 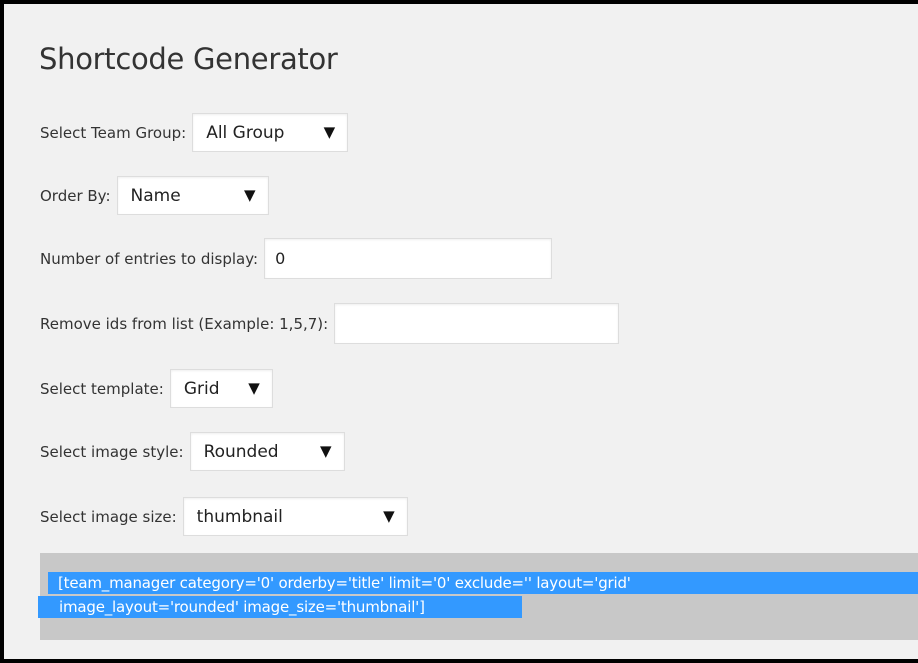 I want to click on entries-value: 0, so click(x=280, y=258).